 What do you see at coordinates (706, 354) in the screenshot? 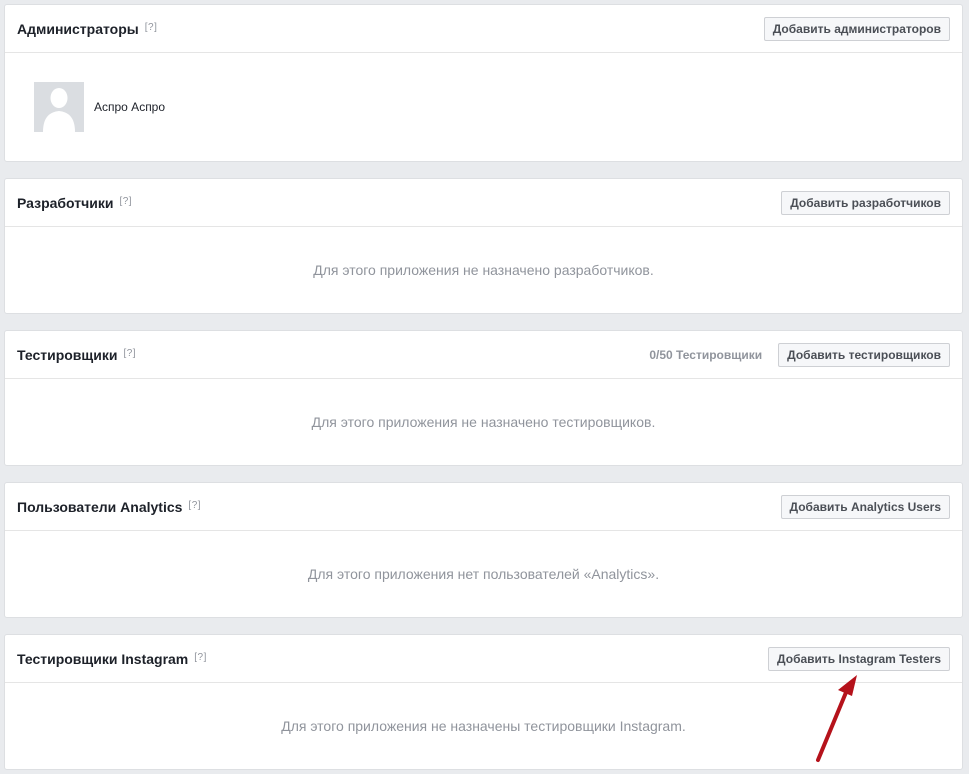
I see `testers-count: 0/50 Тестировщики` at bounding box center [706, 354].